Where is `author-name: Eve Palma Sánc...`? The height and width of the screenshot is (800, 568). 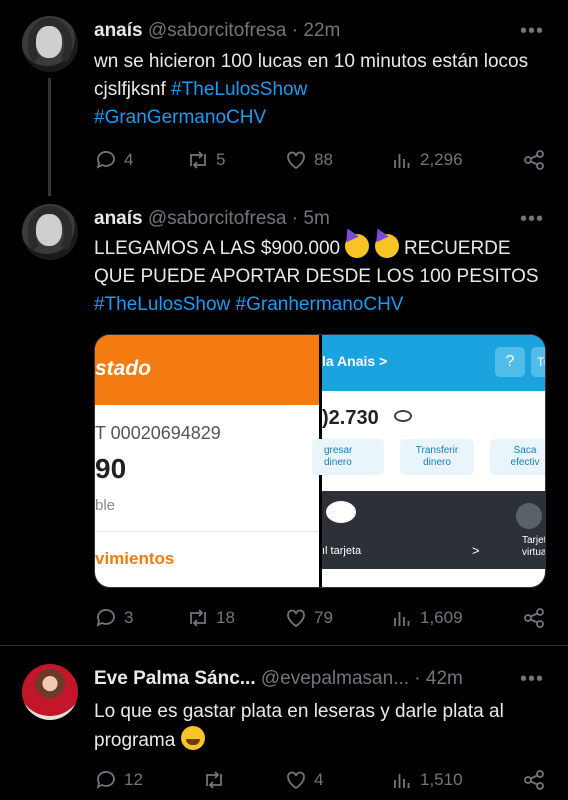
author-name: Eve Palma Sánc... is located at coordinates (175, 678).